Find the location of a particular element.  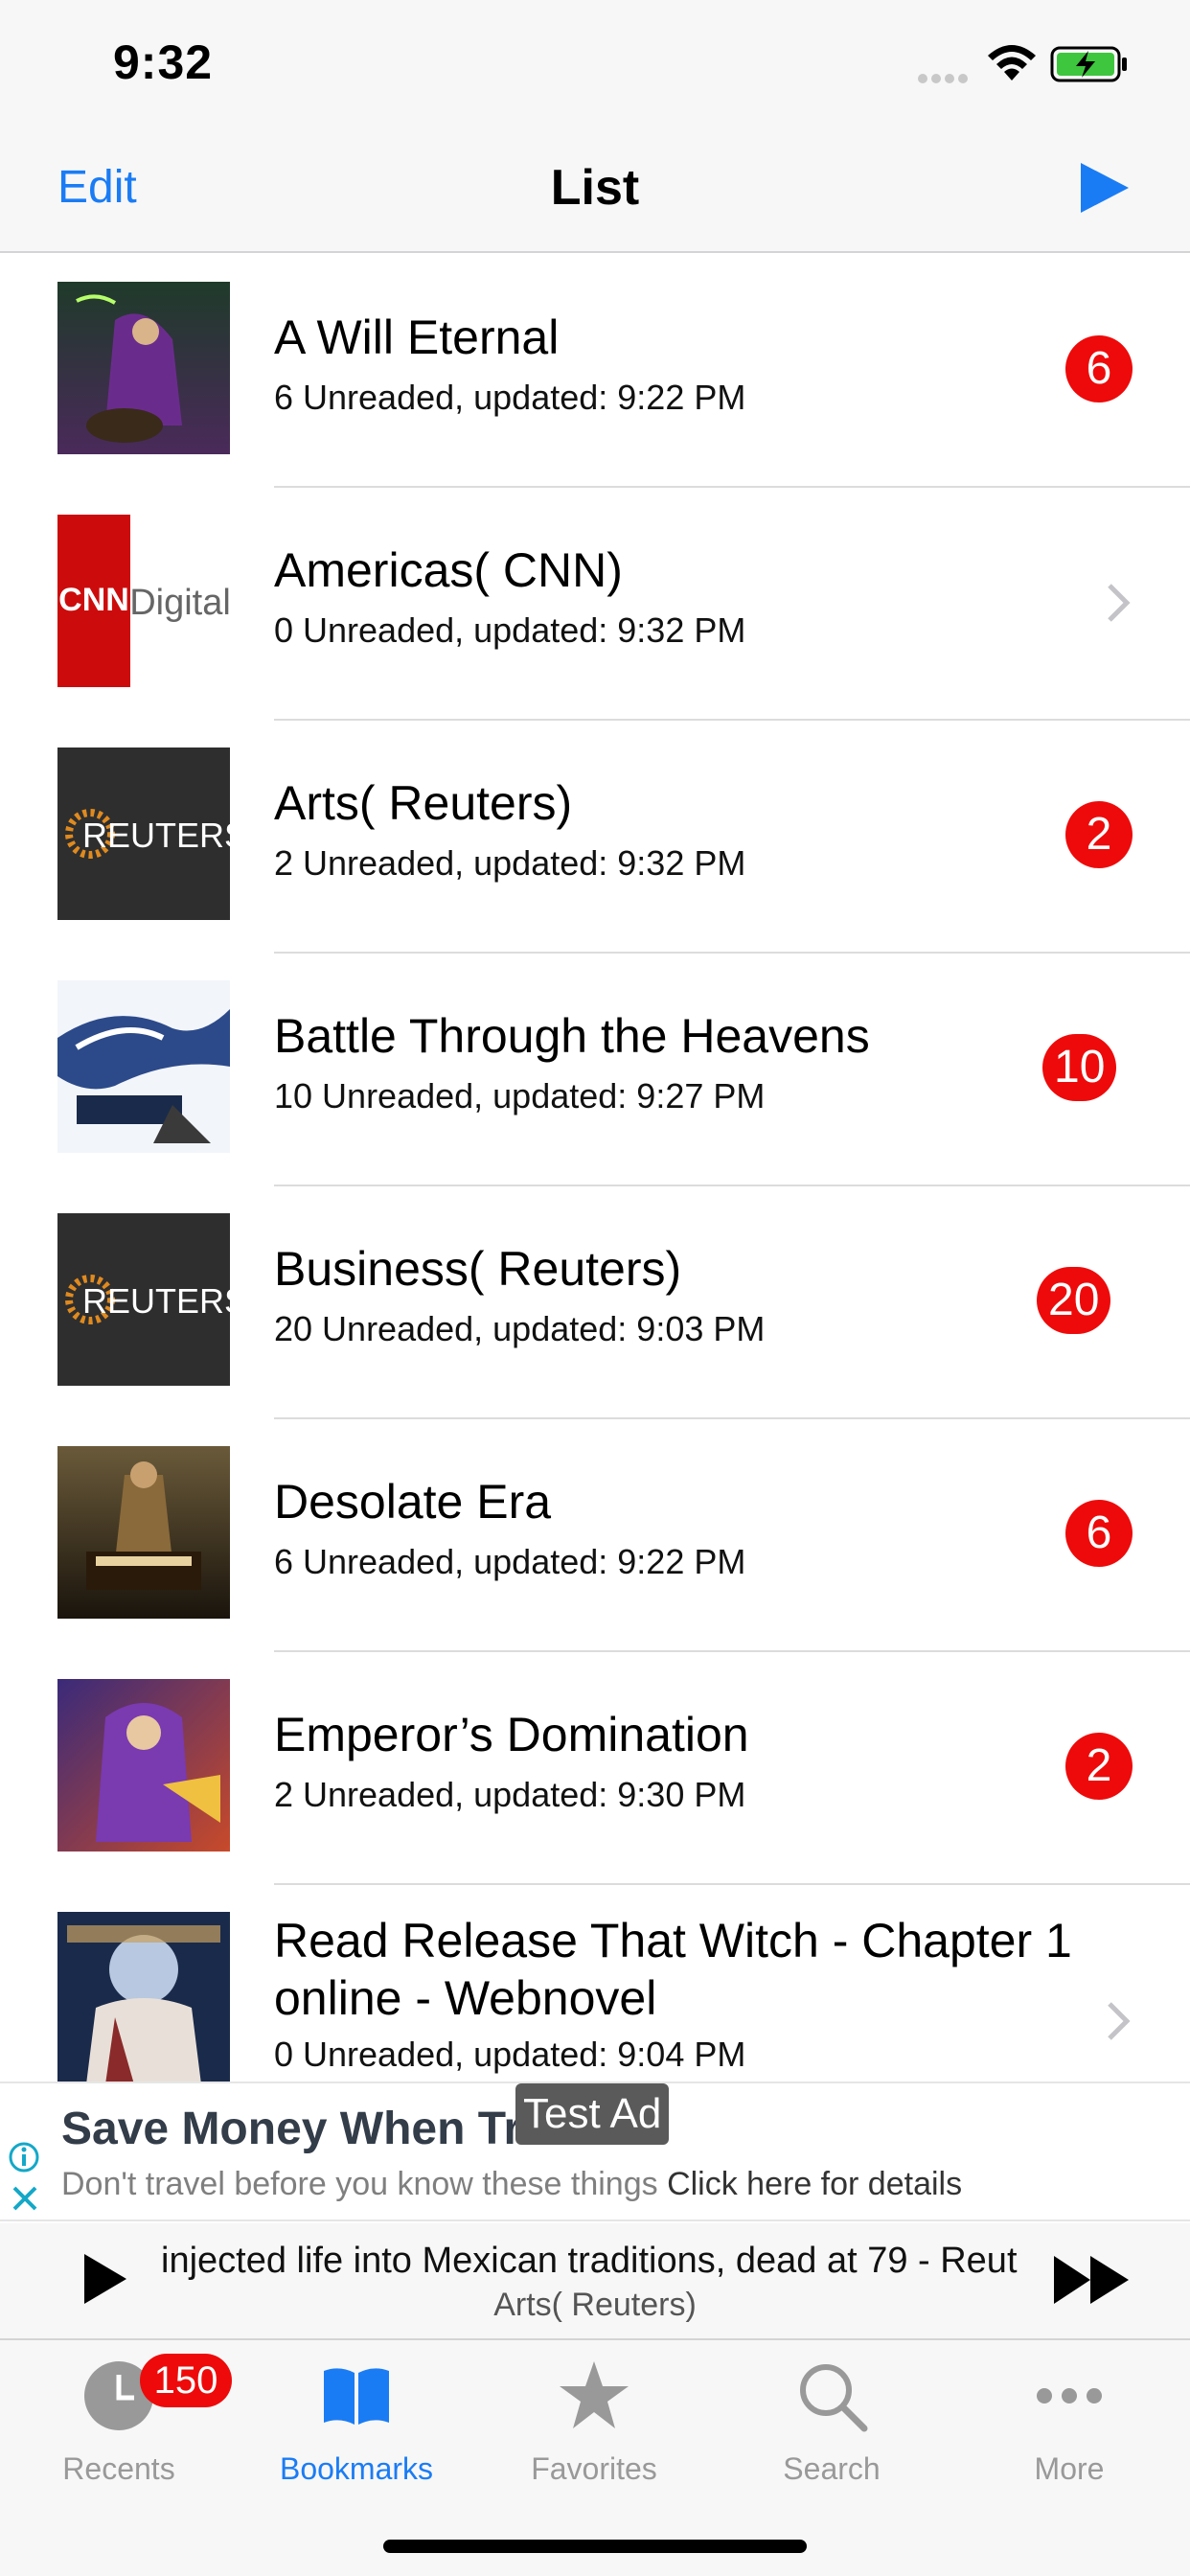

tab-label: Search is located at coordinates (832, 2468).